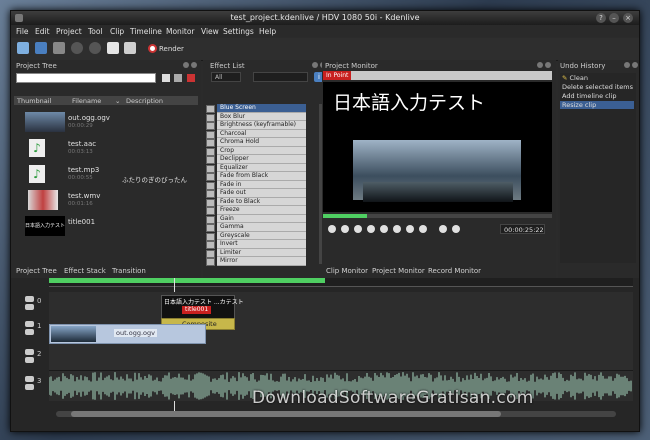 The height and width of the screenshot is (440, 650). Describe the element at coordinates (95, 31) in the screenshot. I see `menu-tool: Tool` at that location.